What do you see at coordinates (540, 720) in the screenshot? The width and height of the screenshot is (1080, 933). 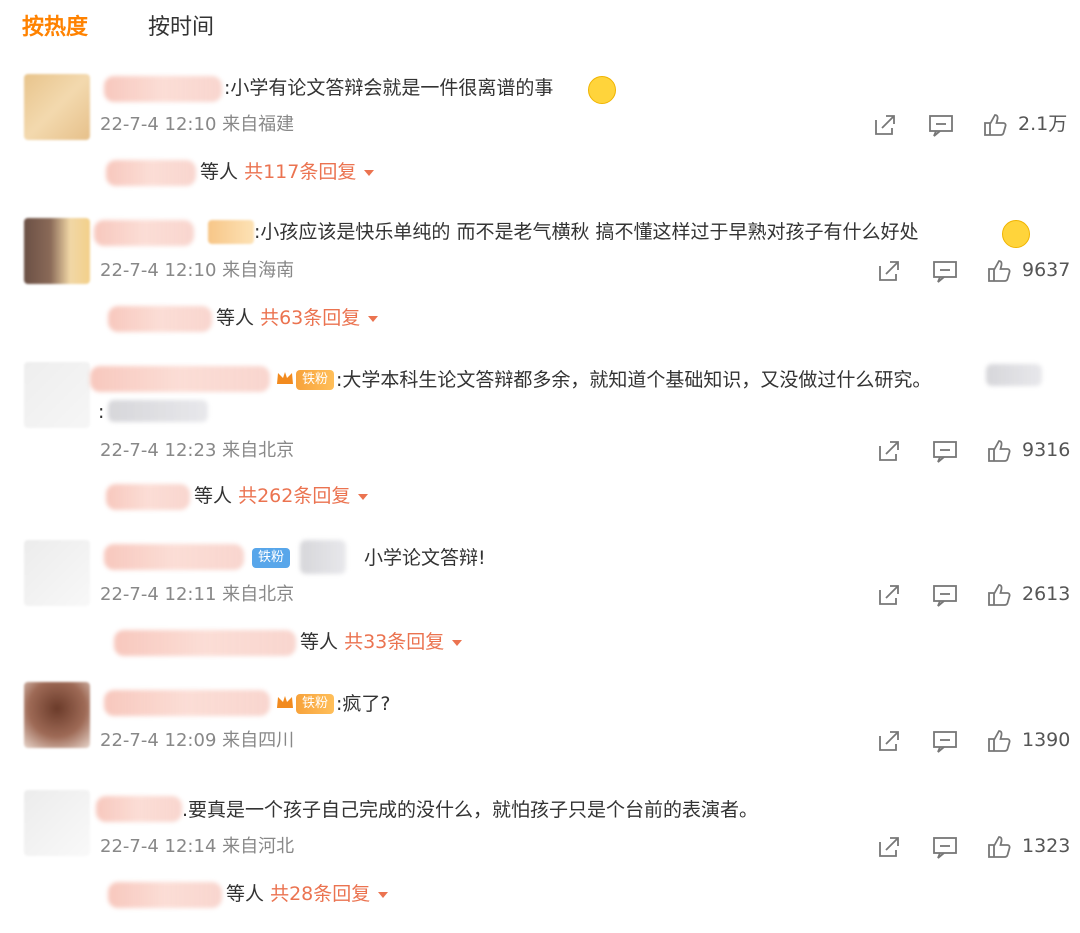 I see `comment-item: 铁粉 :疯了? 22-7-4 12:09 来自四川 1390` at bounding box center [540, 720].